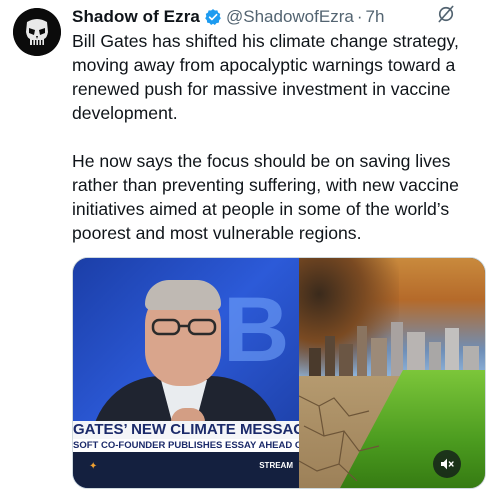 This screenshot has width=500, height=500. Describe the element at coordinates (213, 17) in the screenshot. I see `verified-badge-icon` at that location.